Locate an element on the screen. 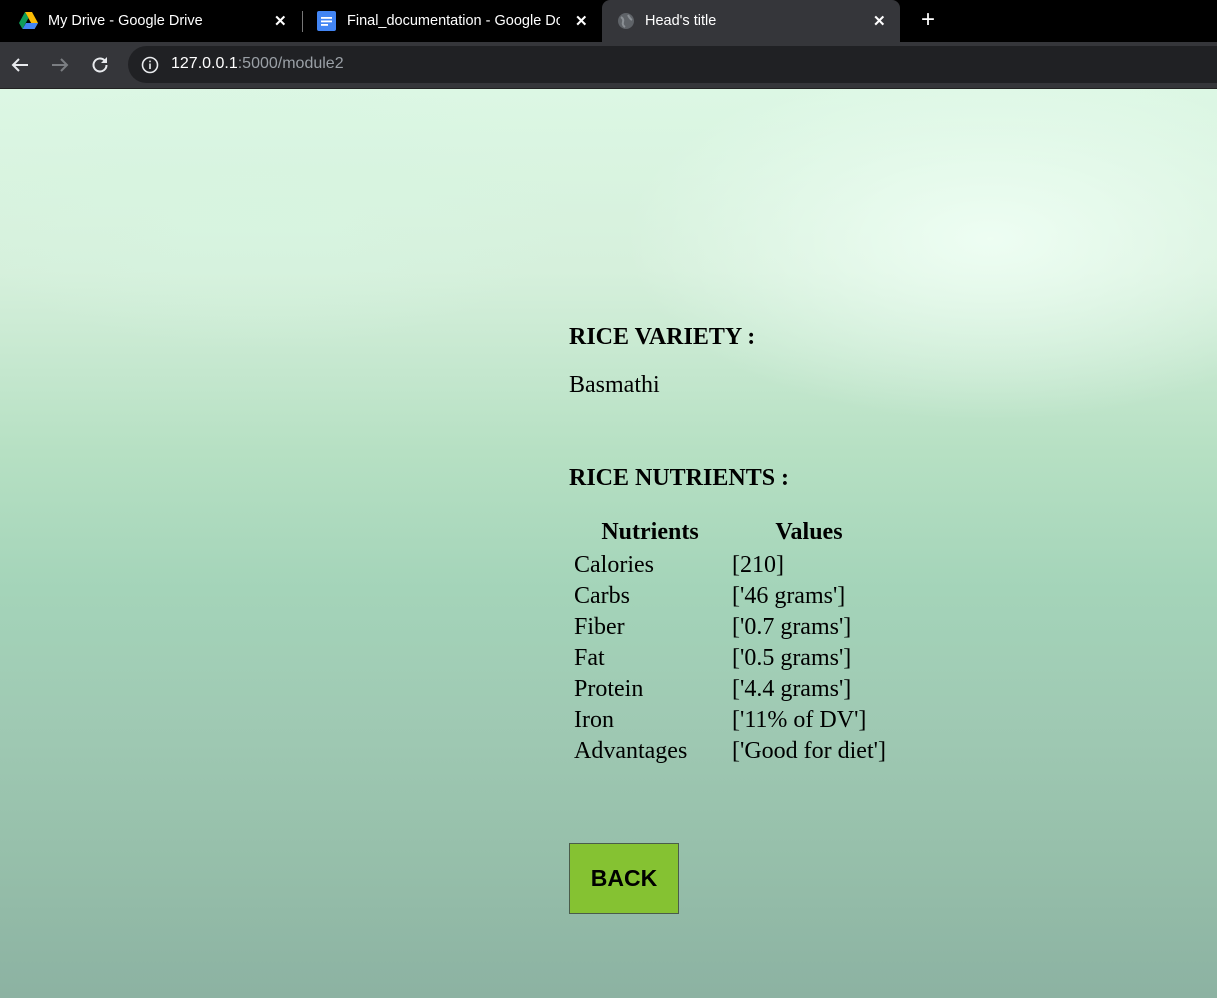 Image resolution: width=1217 pixels, height=998 pixels. tab-google-drive: My Drive - Google Drive ✕ is located at coordinates (150, 21).